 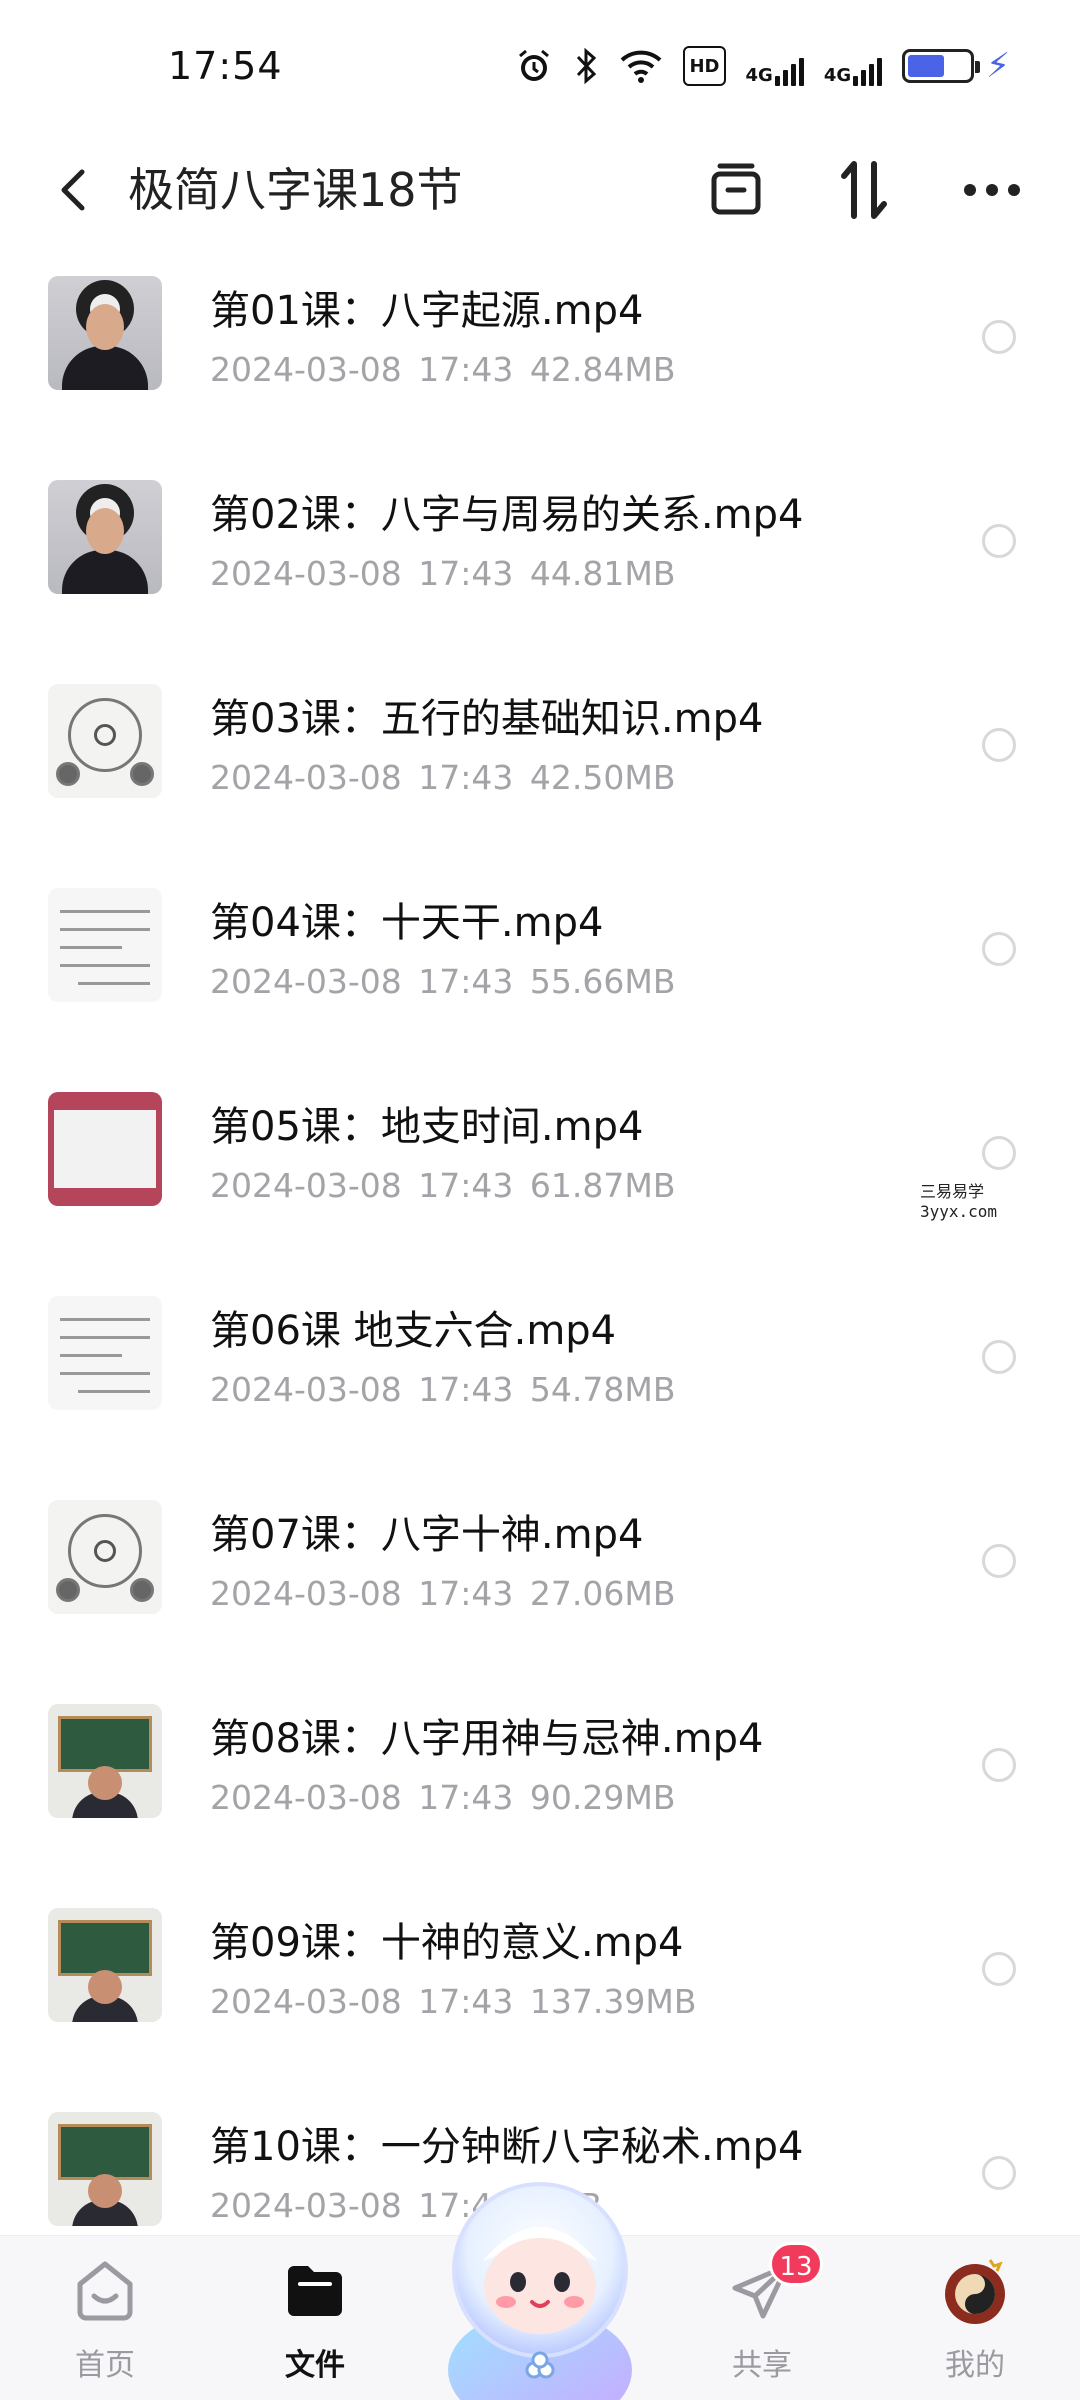 I want to click on file-size: 27.06MB, so click(x=602, y=1593).